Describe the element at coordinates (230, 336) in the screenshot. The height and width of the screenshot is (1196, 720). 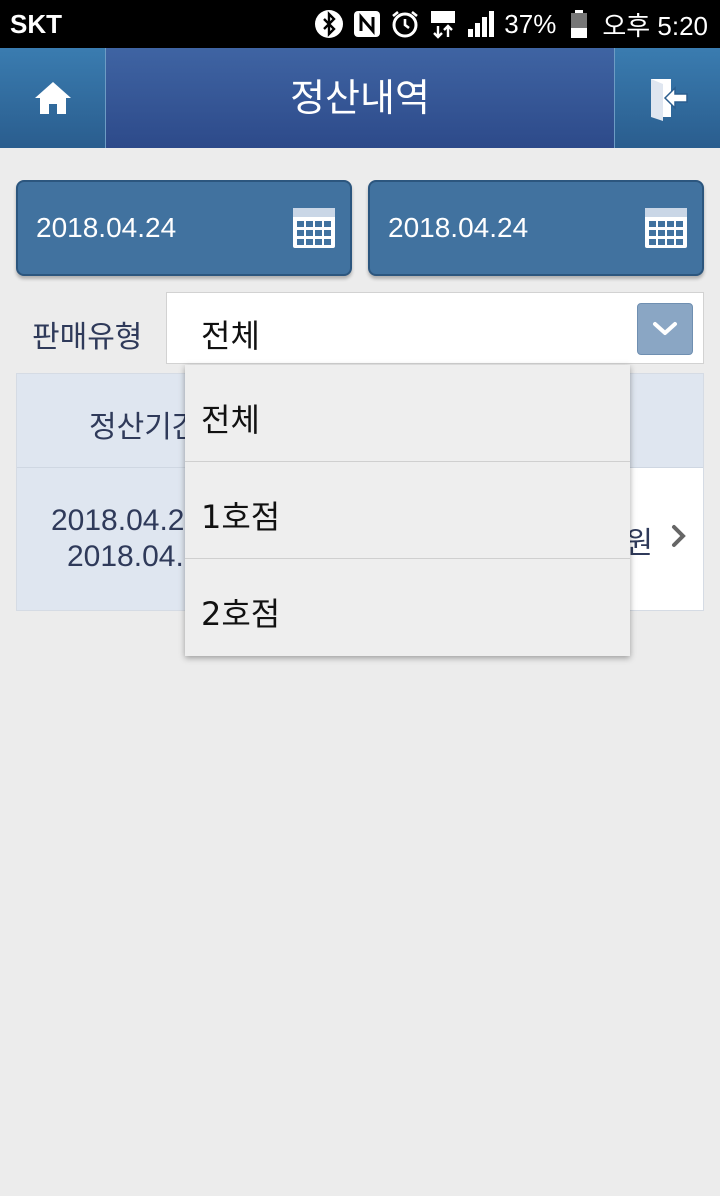
I see `sales-type-selected: 전체` at that location.